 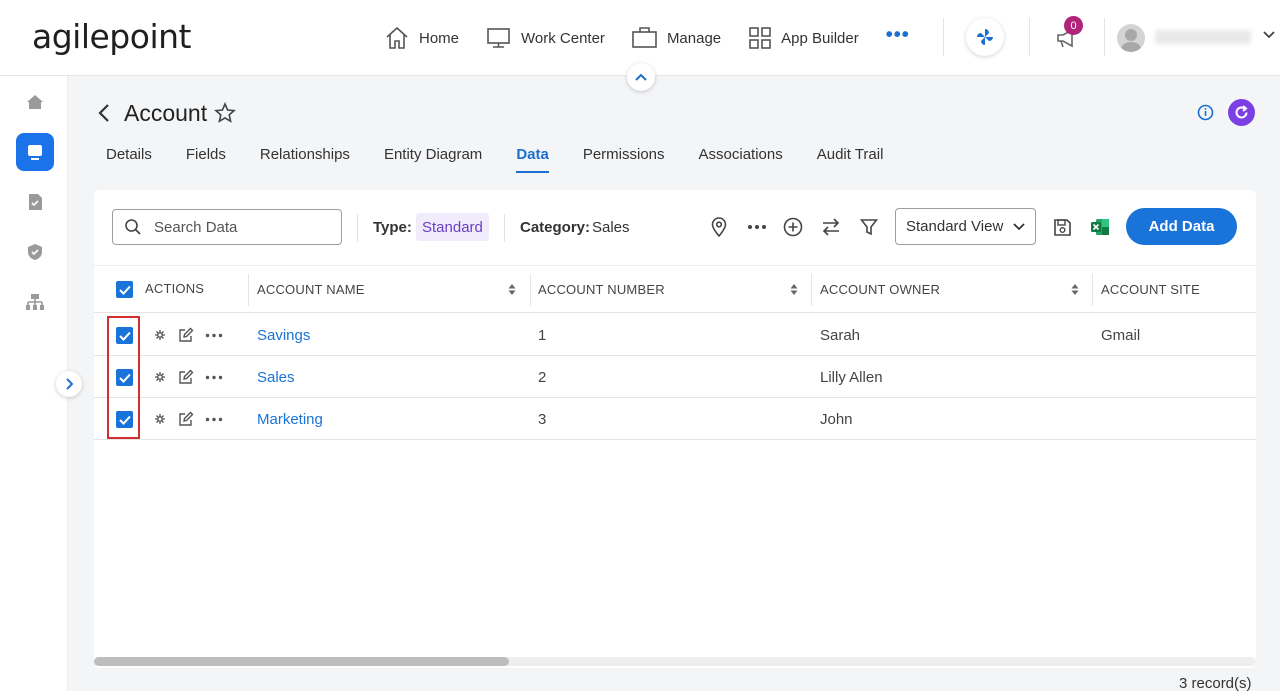 I want to click on tab-entity-diagram: Entity Diagram, so click(x=433, y=159).